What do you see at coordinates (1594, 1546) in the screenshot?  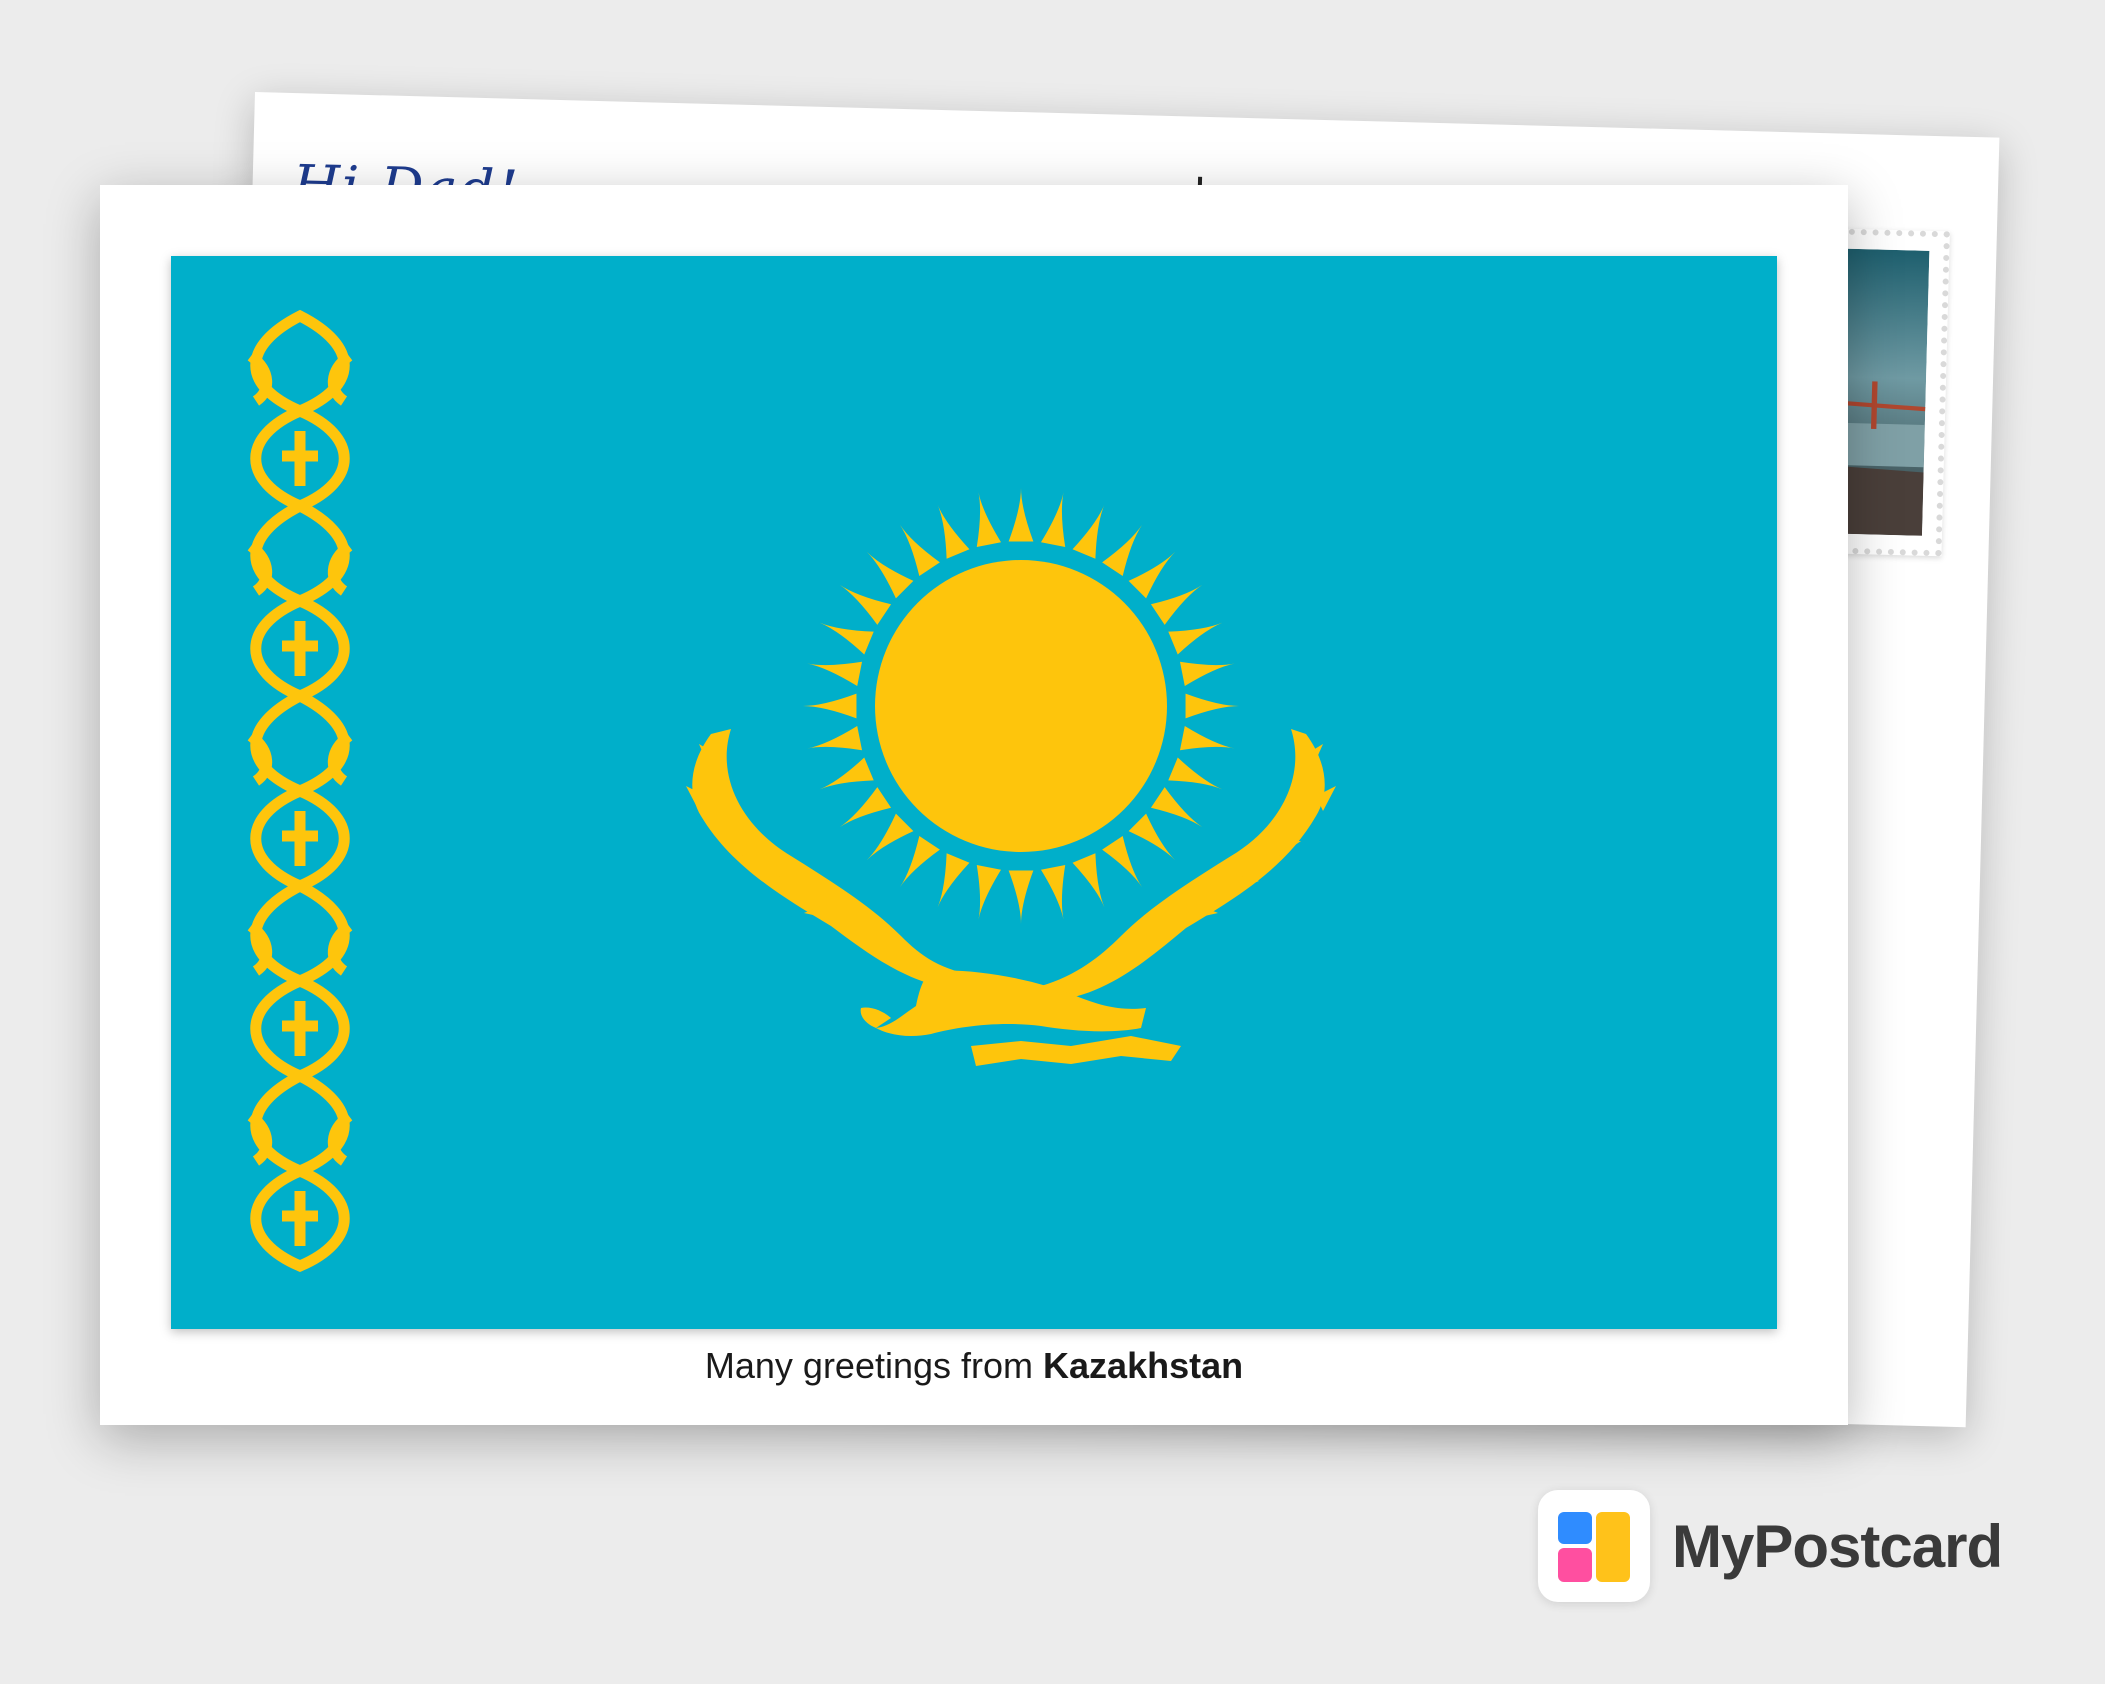 I see `mypostcard-logo-icon` at bounding box center [1594, 1546].